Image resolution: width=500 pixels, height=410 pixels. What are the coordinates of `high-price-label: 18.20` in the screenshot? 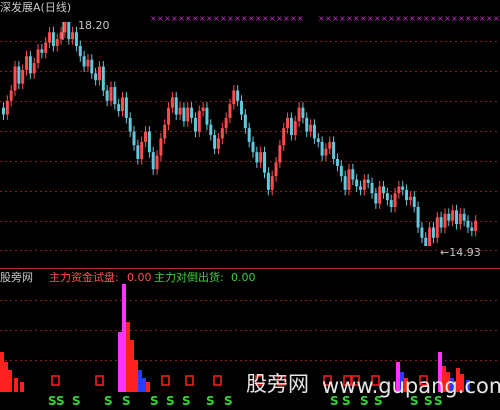 It's located at (94, 25).